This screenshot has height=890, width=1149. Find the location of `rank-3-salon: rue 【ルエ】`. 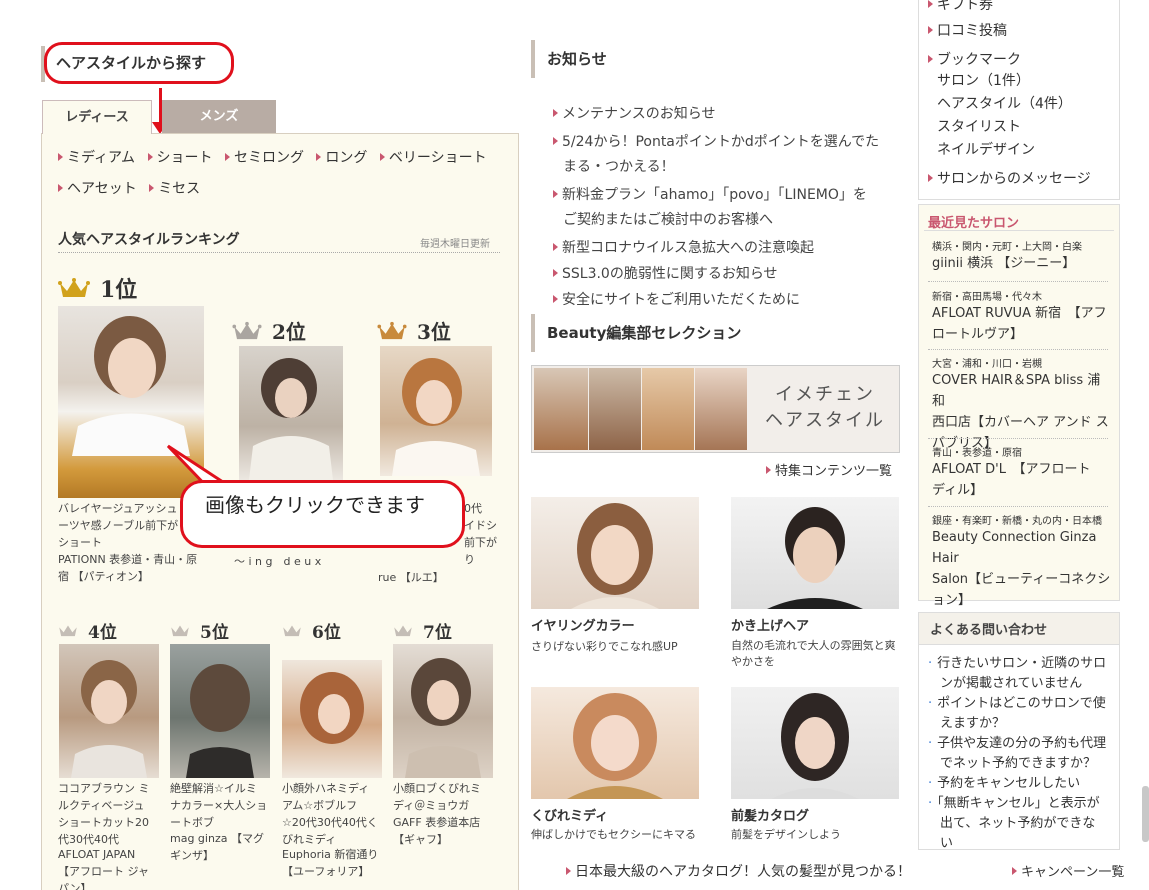

rank-3-salon: rue 【ルエ】 is located at coordinates (438, 577).